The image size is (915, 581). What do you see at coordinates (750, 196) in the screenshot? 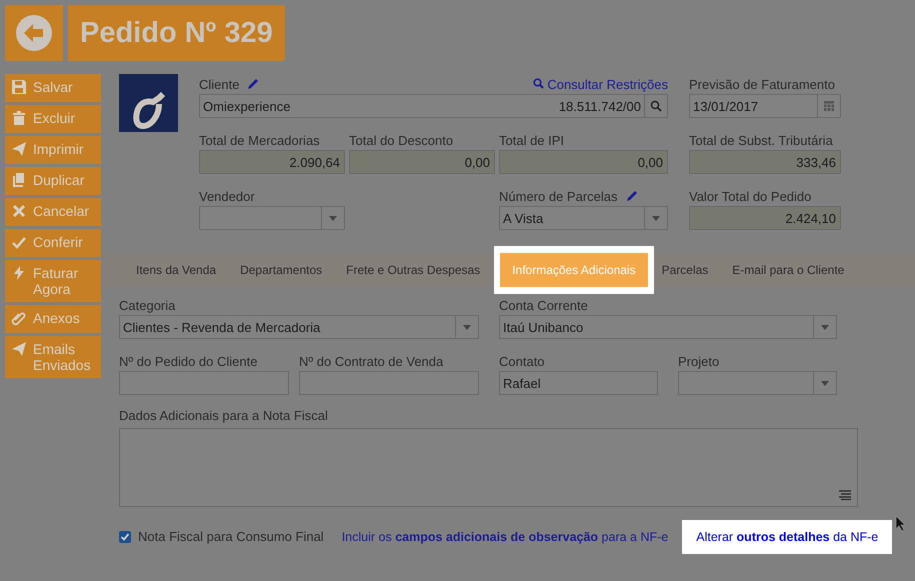
I see `field-label: Valor Total do Pedido` at bounding box center [750, 196].